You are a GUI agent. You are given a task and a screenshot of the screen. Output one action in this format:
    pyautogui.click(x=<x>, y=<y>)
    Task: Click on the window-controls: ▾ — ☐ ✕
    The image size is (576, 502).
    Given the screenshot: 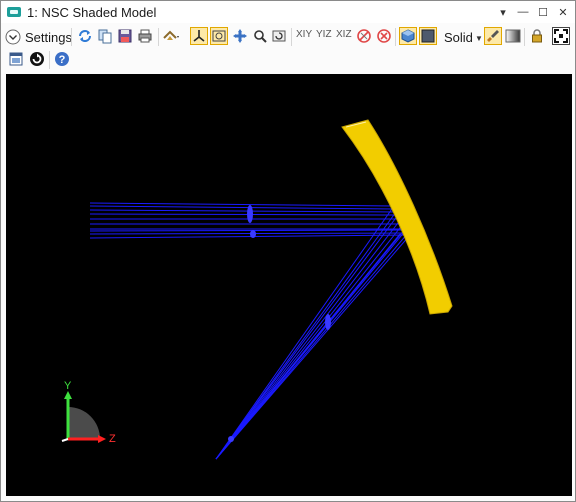 What is the action you would take?
    pyautogui.click(x=533, y=12)
    